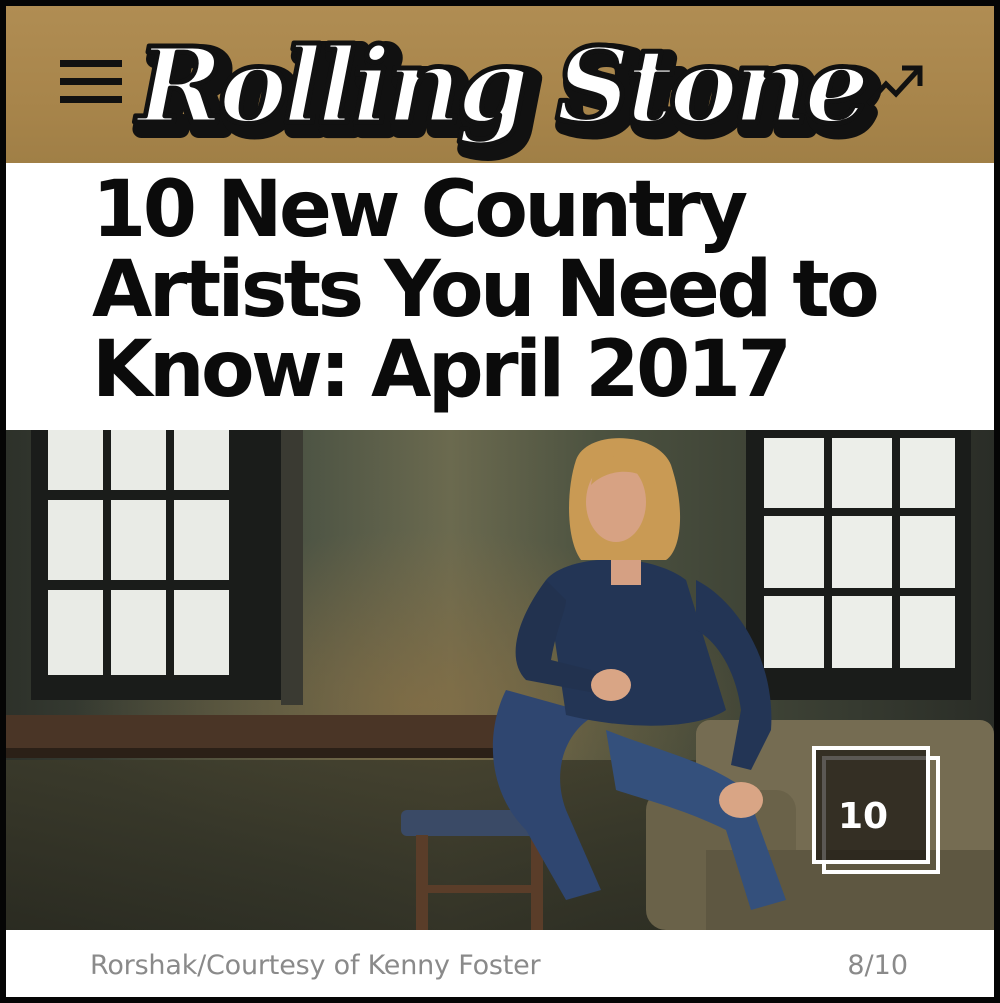  I want to click on gallery-position: 8/10, so click(877, 965).